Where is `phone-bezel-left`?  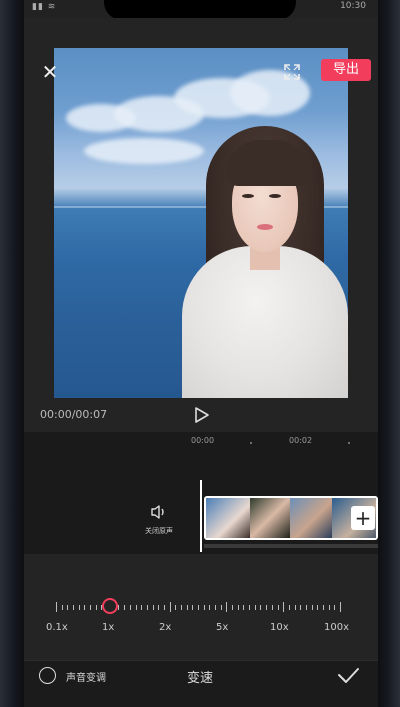 phone-bezel-left is located at coordinates (12, 353).